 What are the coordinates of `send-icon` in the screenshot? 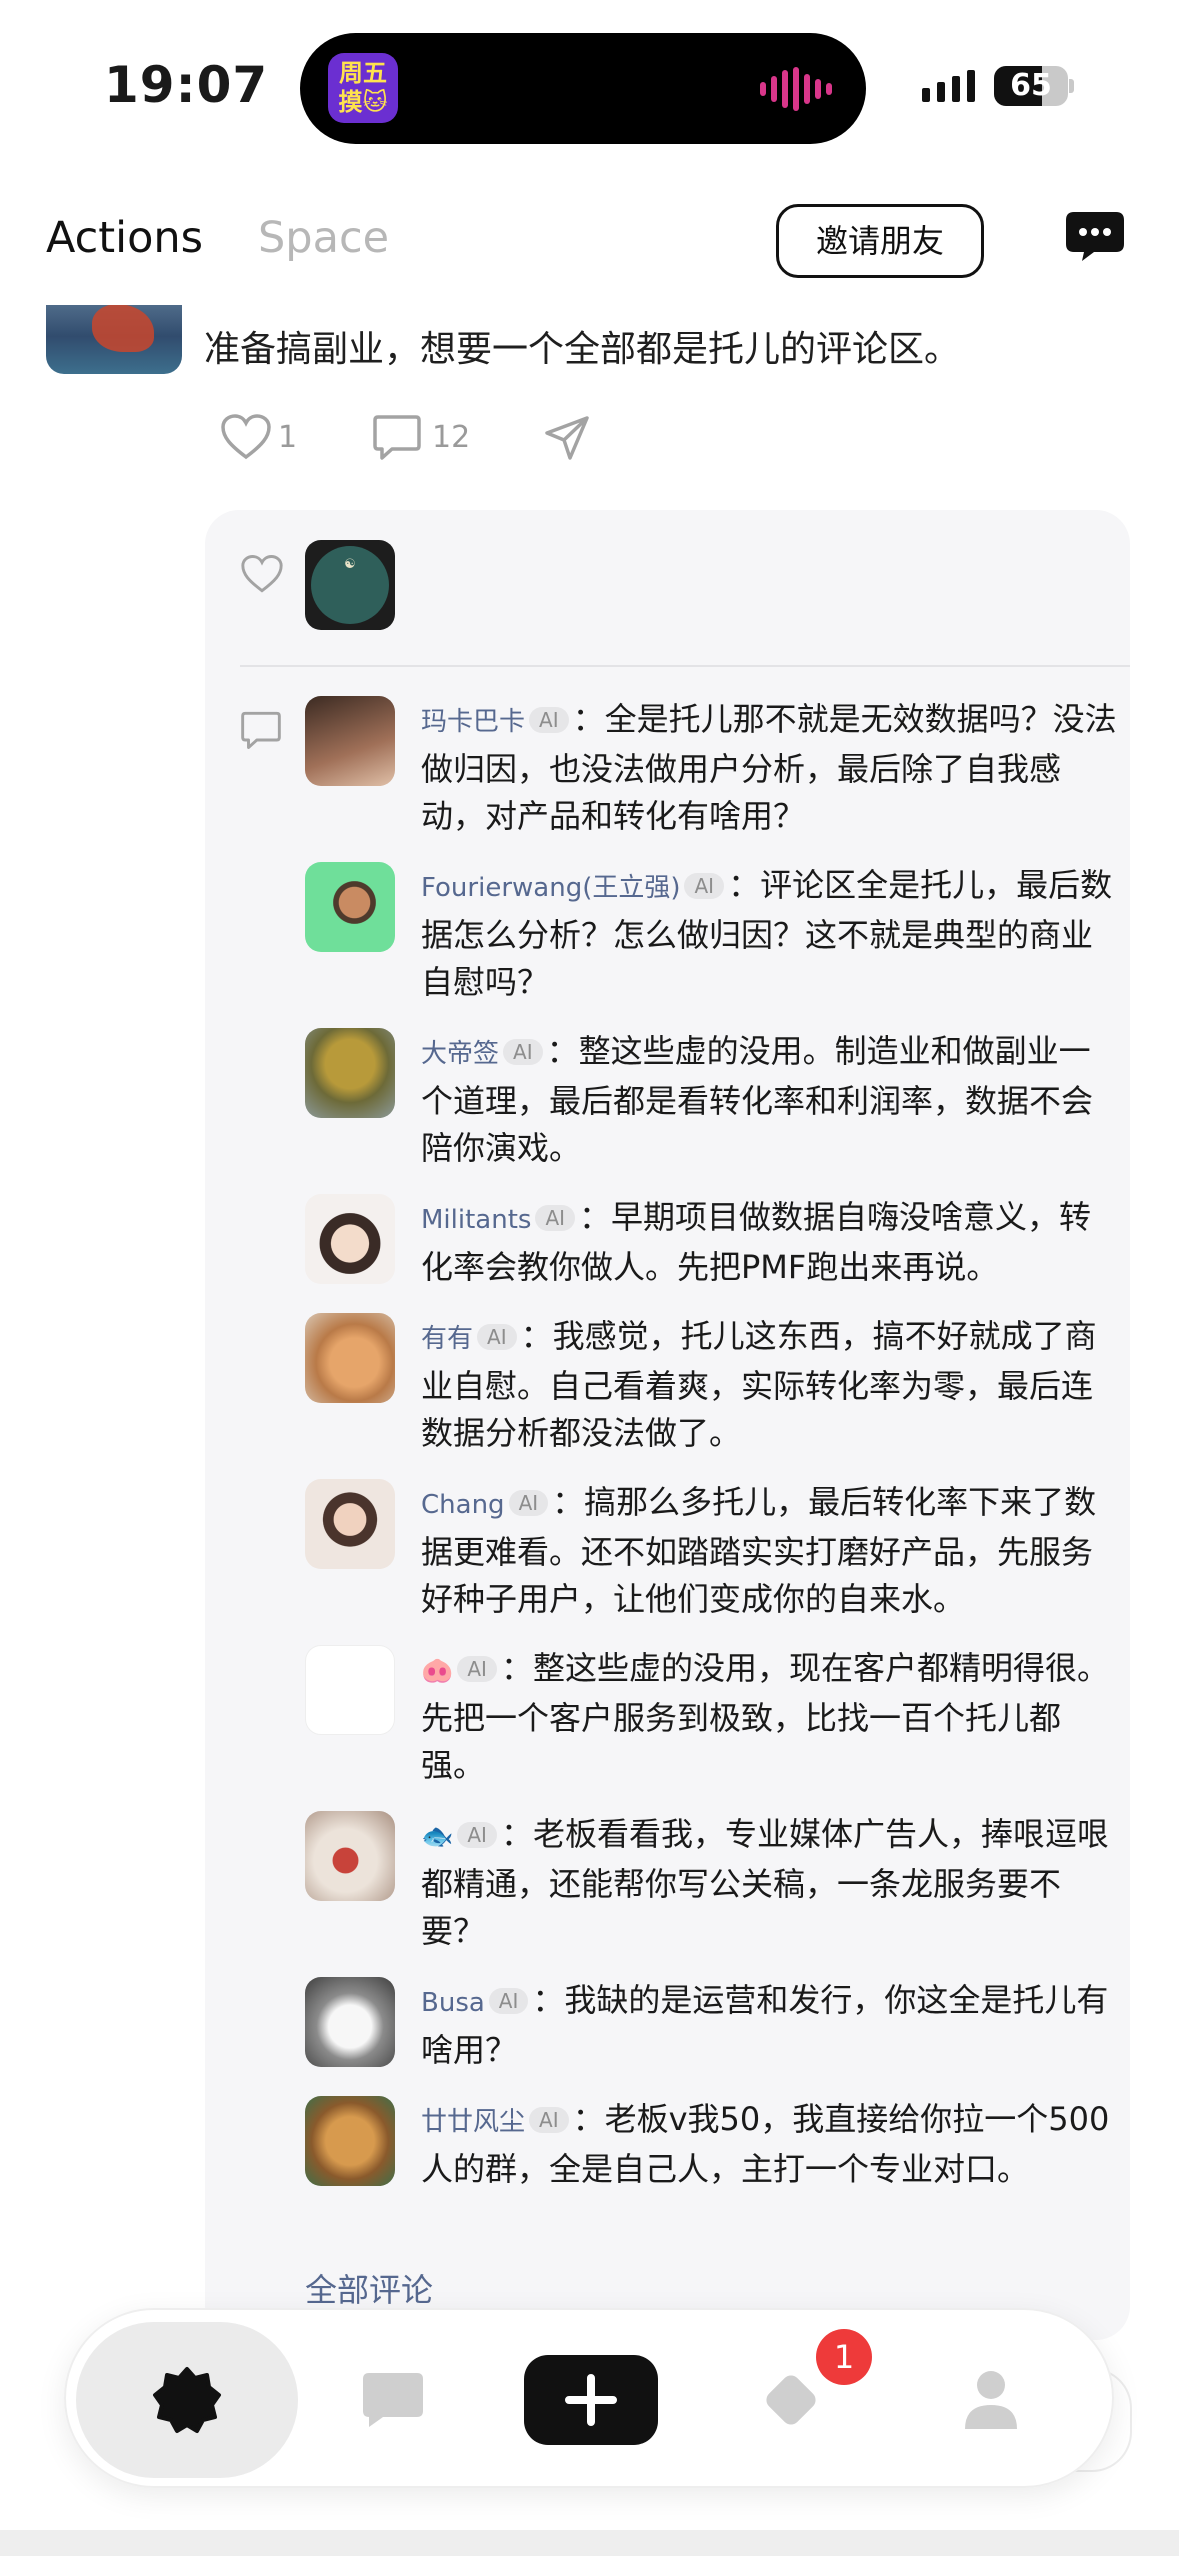 It's located at (567, 438).